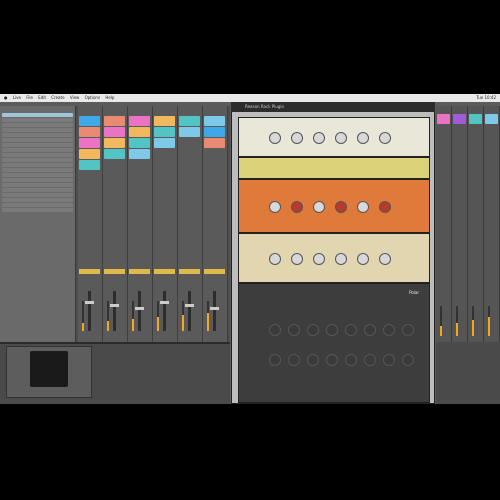 This screenshot has height=500, width=500. I want to click on menu-create: Create, so click(57, 98).